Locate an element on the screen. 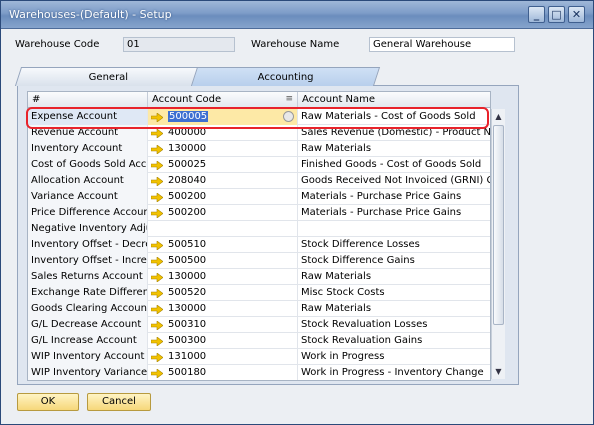 Image resolution: width=594 pixels, height=425 pixels. table-row: Negative Inventory Adjustment is located at coordinates (259, 229).